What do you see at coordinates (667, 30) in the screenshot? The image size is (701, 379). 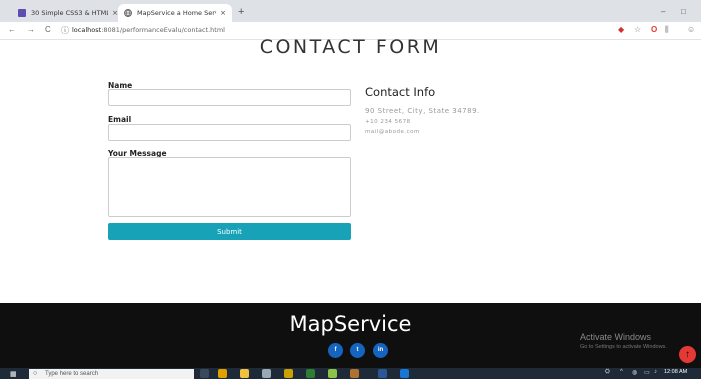 I see `extension-bars-icon: ⫼` at bounding box center [667, 30].